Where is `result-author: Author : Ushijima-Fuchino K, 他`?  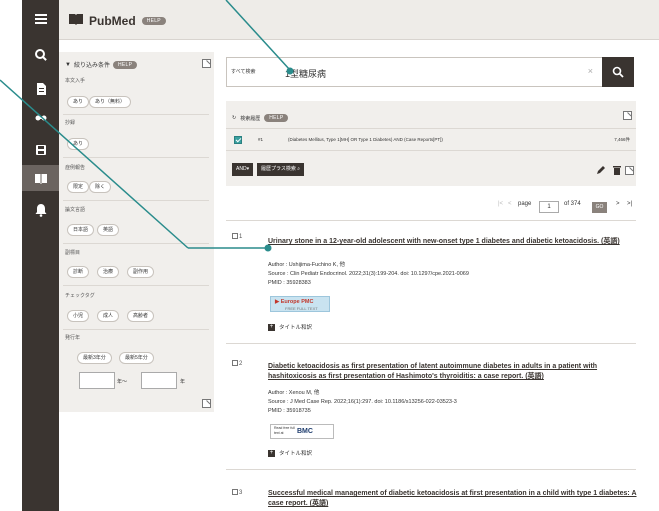
result-author: Author : Ushijima-Fuchino K, 他 is located at coordinates (307, 265).